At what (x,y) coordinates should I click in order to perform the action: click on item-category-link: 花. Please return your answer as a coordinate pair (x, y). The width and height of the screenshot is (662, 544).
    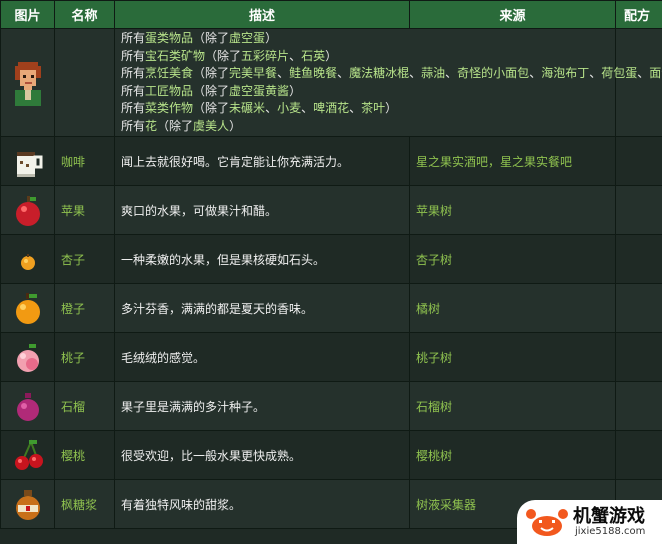
    Looking at the image, I should click on (151, 126).